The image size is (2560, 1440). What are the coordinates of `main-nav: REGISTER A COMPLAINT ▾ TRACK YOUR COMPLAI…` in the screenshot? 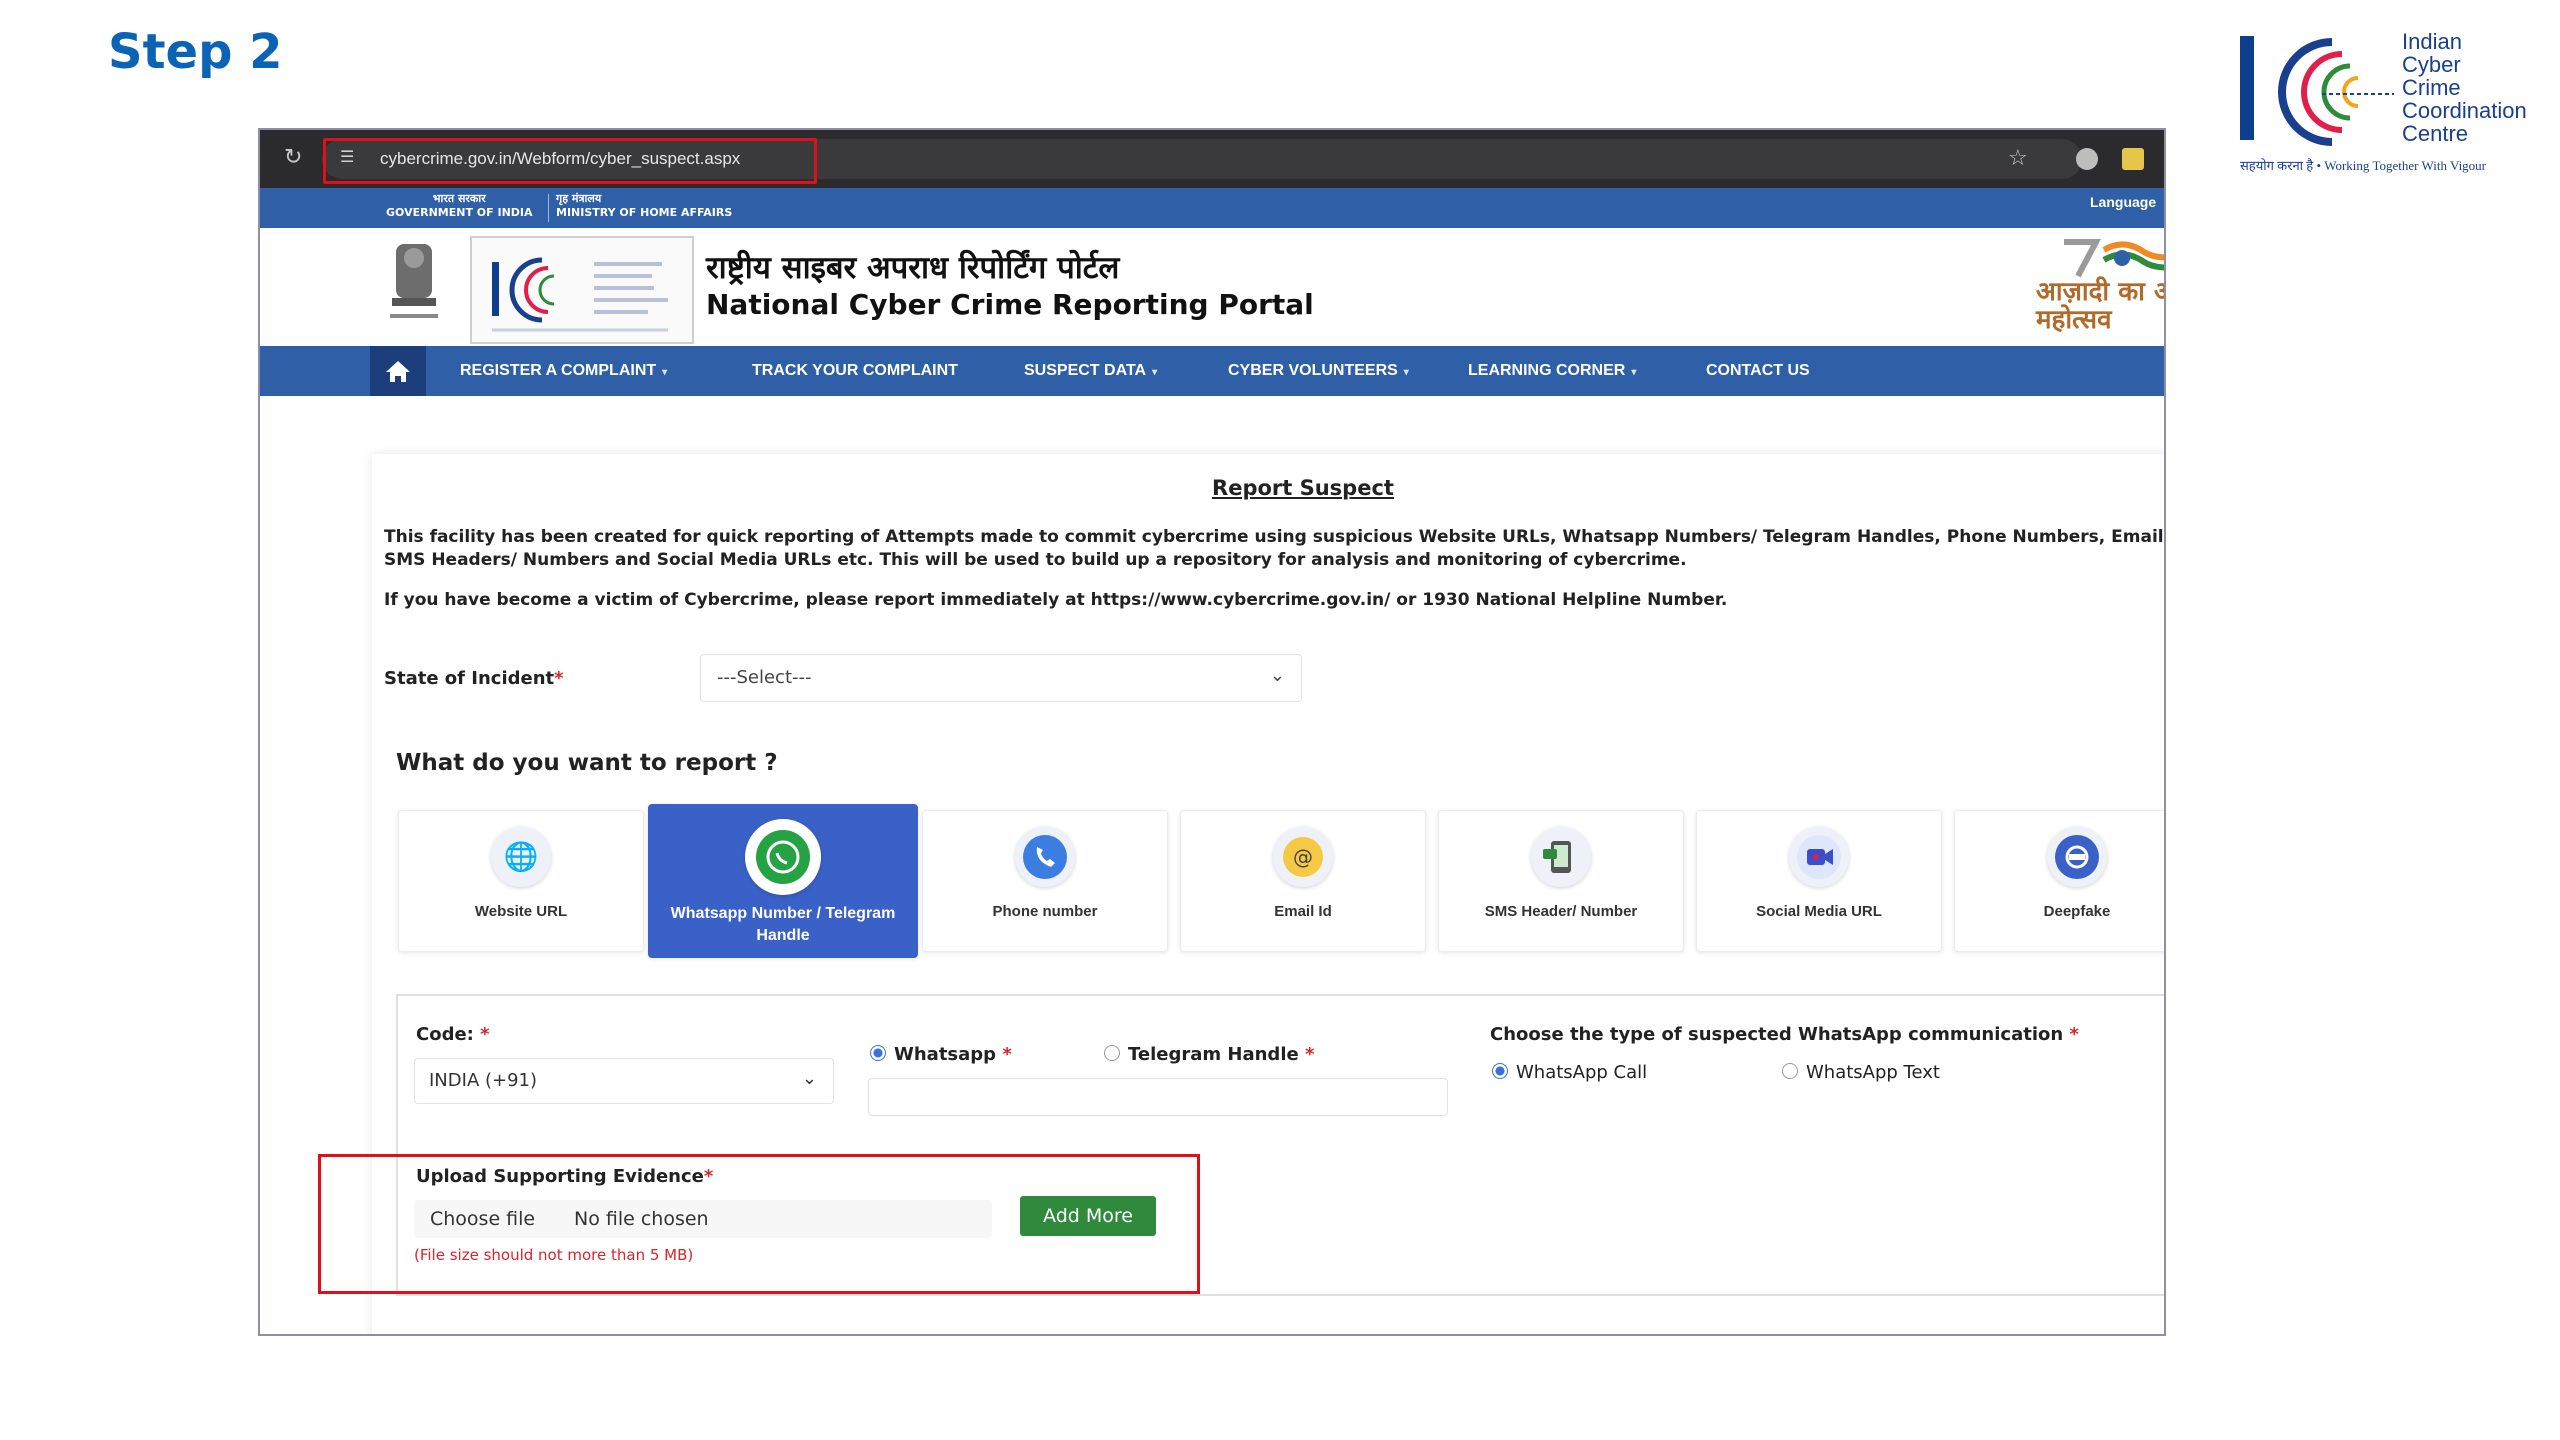 It's located at (1212, 371).